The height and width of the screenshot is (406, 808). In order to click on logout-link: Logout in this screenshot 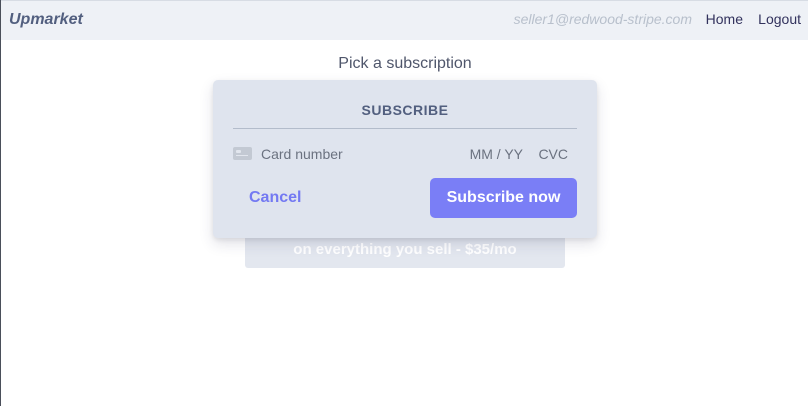, I will do `click(779, 19)`.